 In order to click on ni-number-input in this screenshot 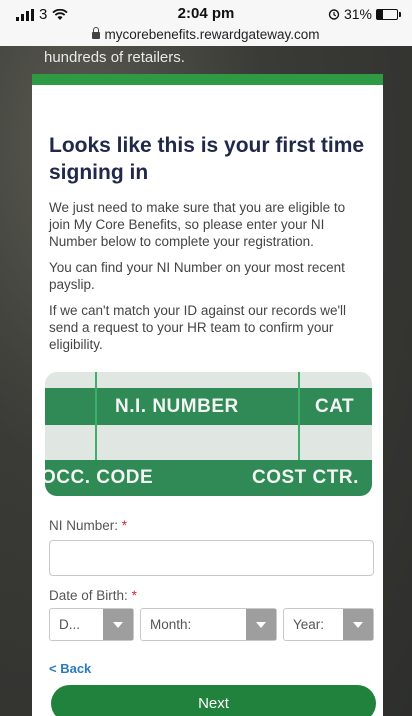, I will do `click(211, 558)`.